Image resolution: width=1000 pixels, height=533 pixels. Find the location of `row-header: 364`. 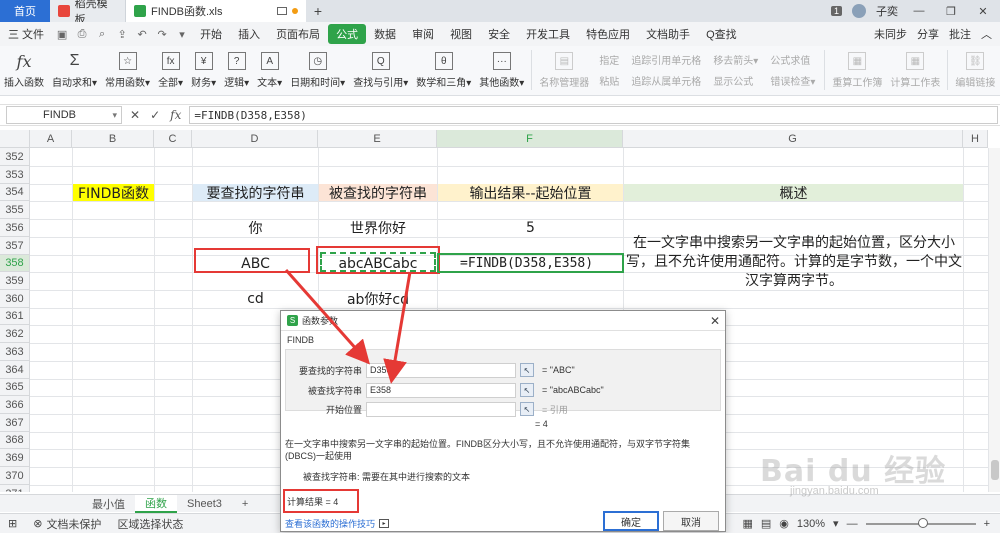

row-header: 364 is located at coordinates (15, 370).